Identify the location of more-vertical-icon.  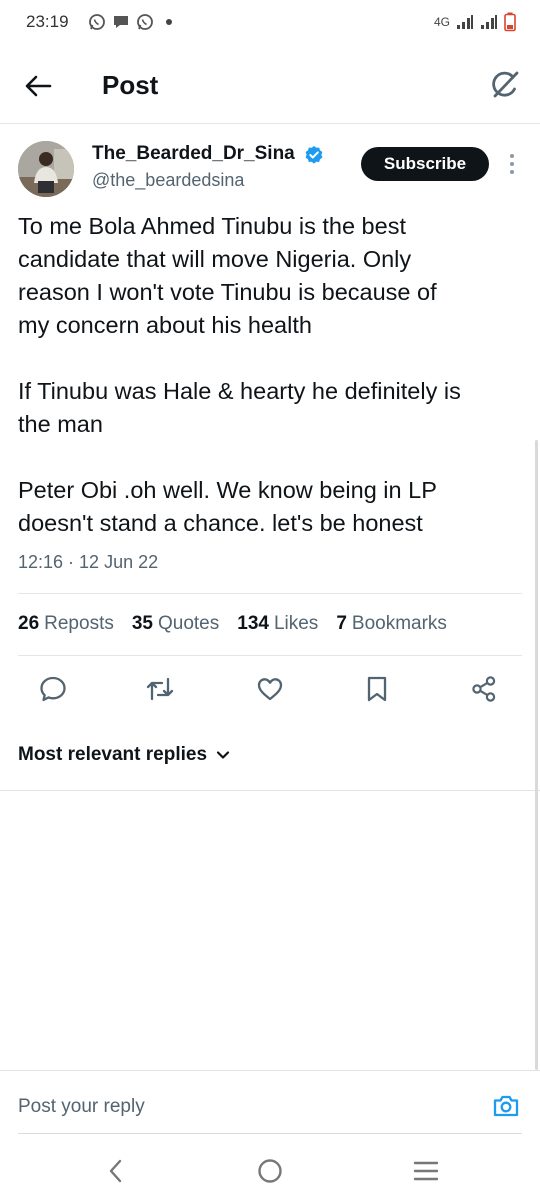
(512, 164).